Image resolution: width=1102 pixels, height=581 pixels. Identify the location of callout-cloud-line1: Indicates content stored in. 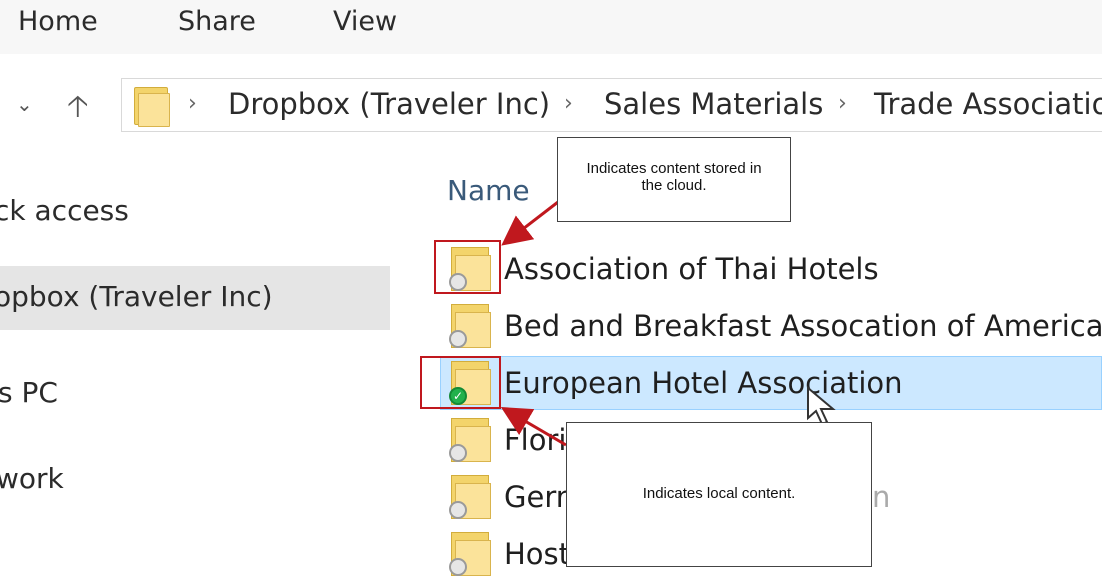
(674, 168).